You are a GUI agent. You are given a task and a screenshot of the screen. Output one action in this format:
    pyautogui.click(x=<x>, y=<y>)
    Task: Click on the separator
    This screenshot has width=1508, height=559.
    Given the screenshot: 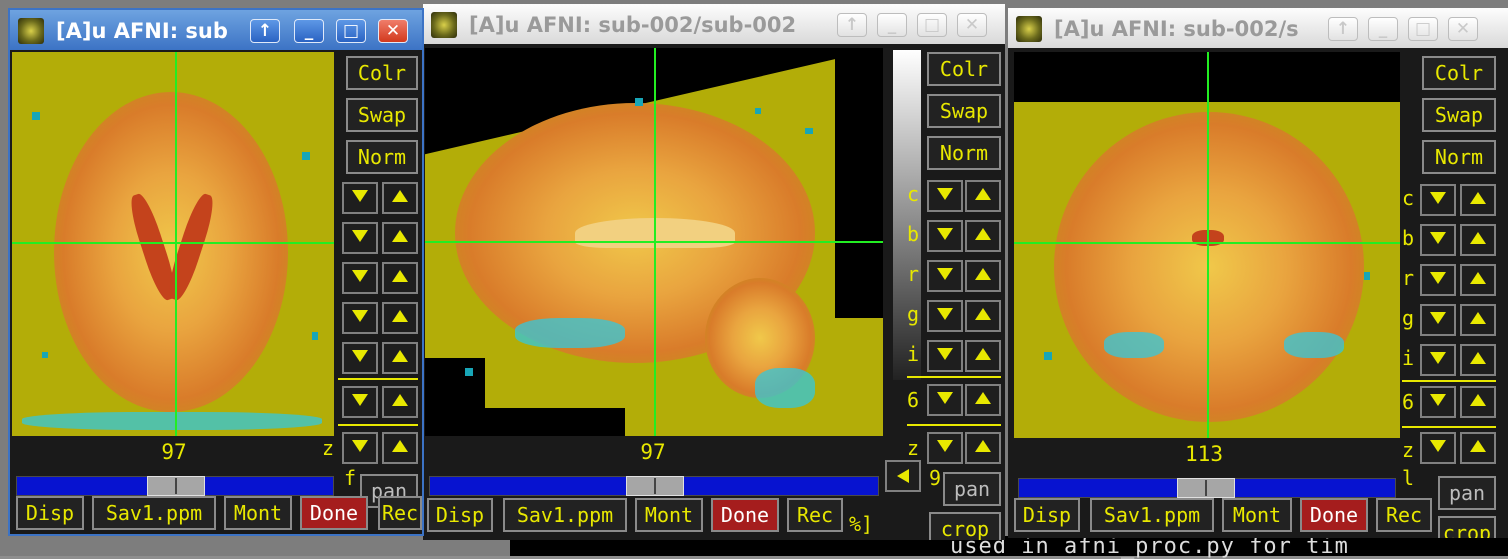 What is the action you would take?
    pyautogui.click(x=378, y=379)
    